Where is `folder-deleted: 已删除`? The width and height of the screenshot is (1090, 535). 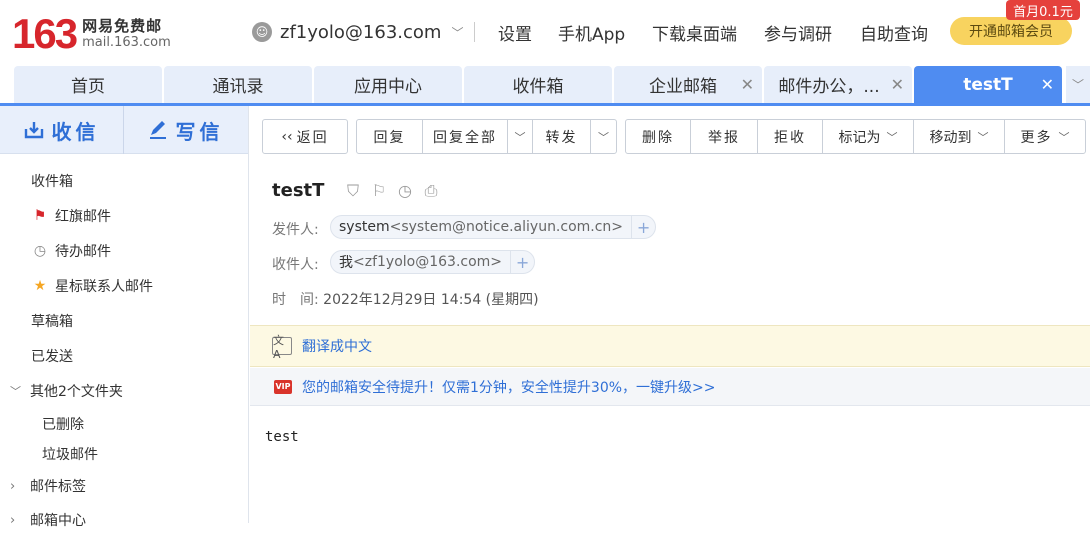
folder-deleted: 已删除 is located at coordinates (124, 424).